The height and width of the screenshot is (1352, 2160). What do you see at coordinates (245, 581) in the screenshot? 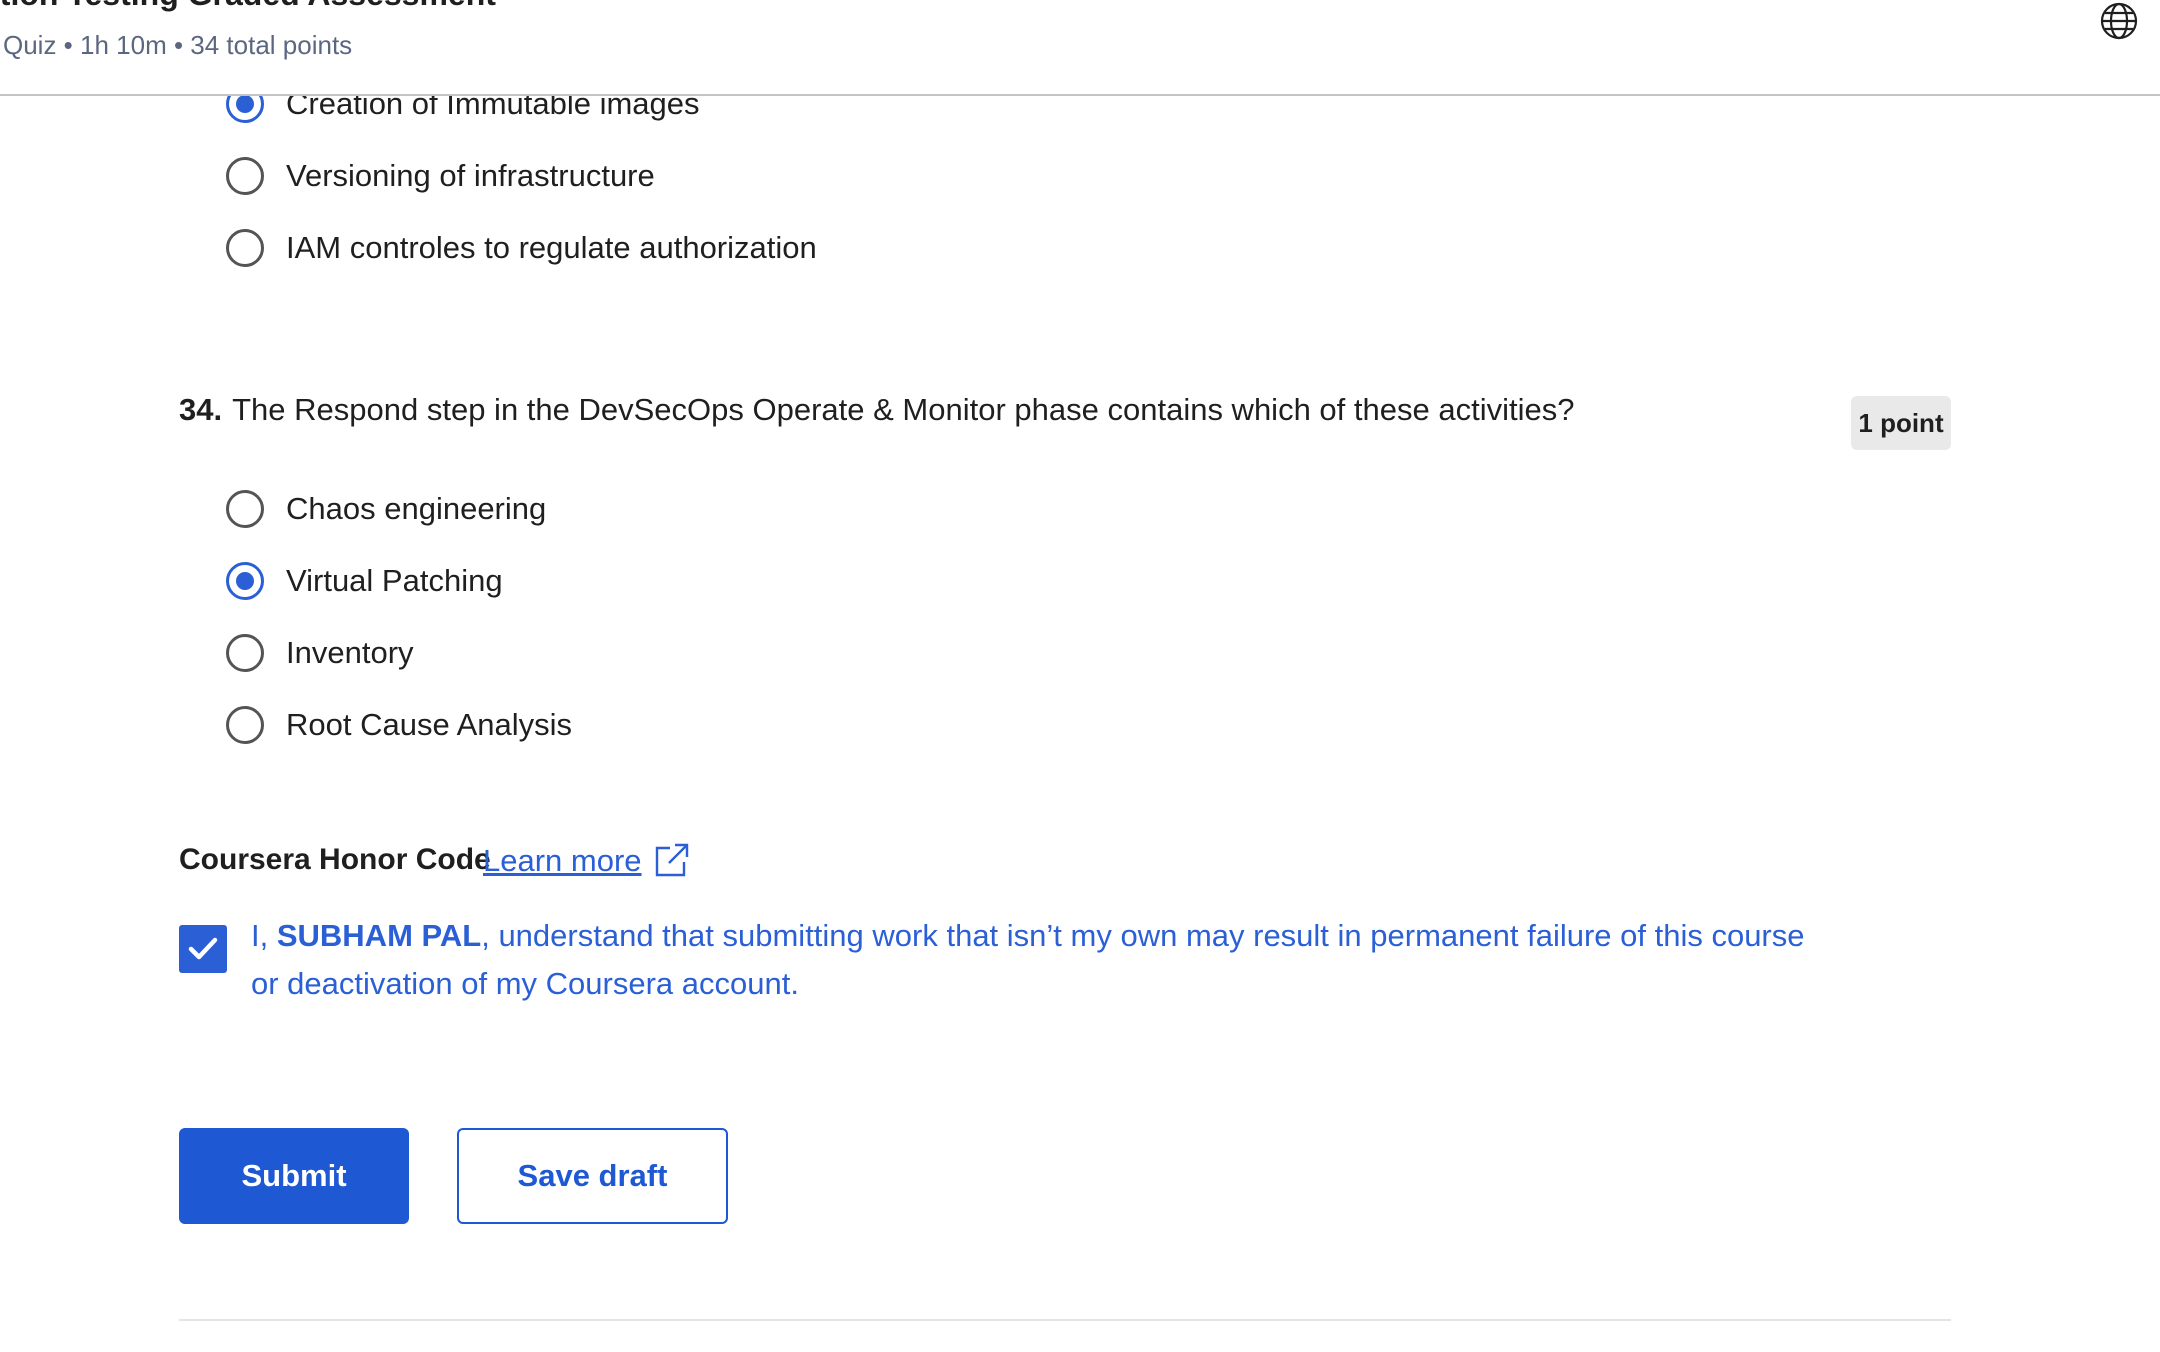
I see `radio-selected` at bounding box center [245, 581].